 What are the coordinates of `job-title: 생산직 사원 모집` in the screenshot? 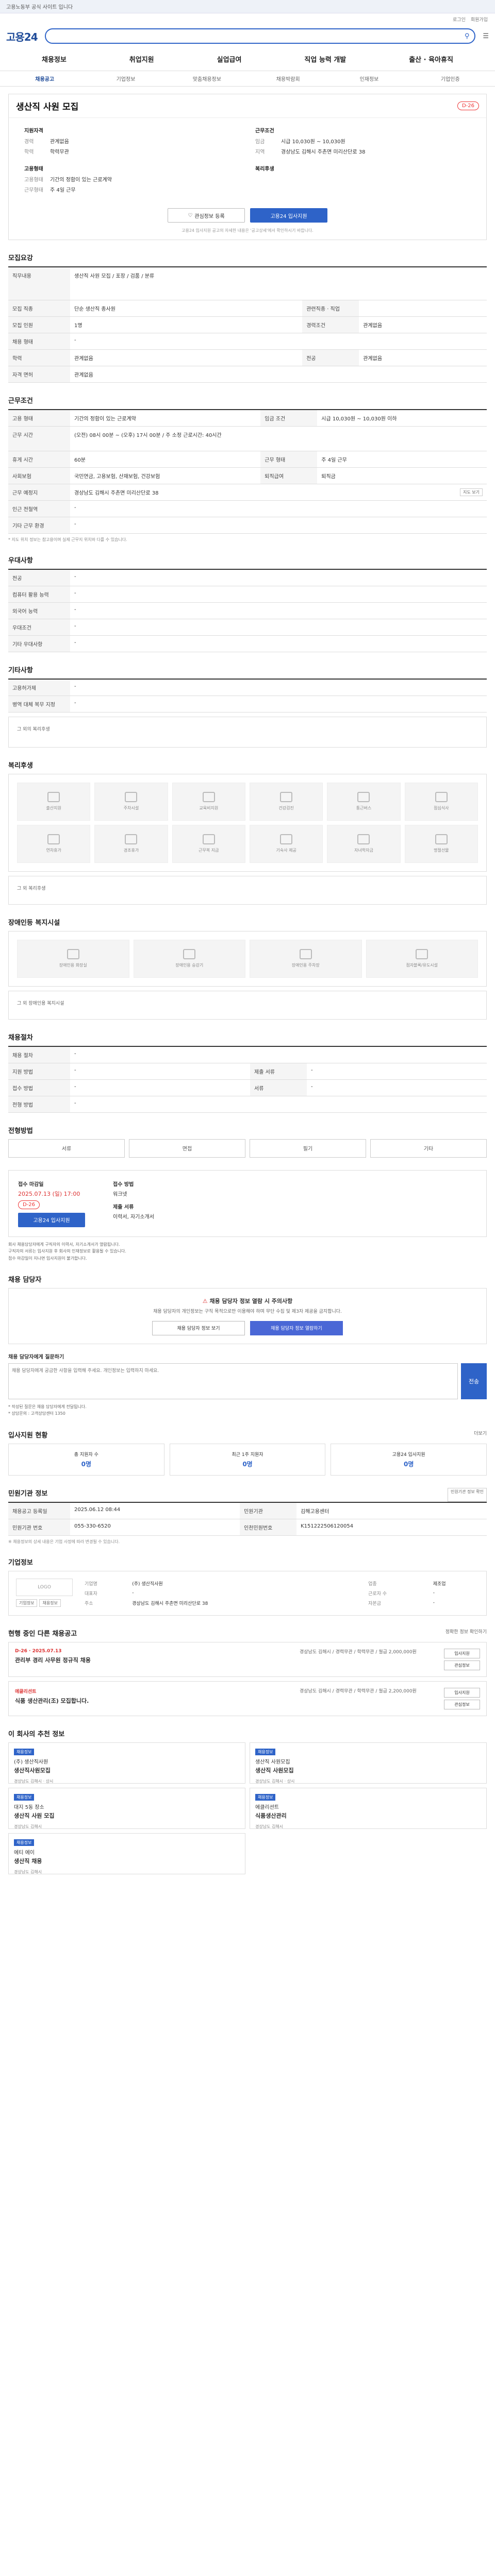 It's located at (47, 107).